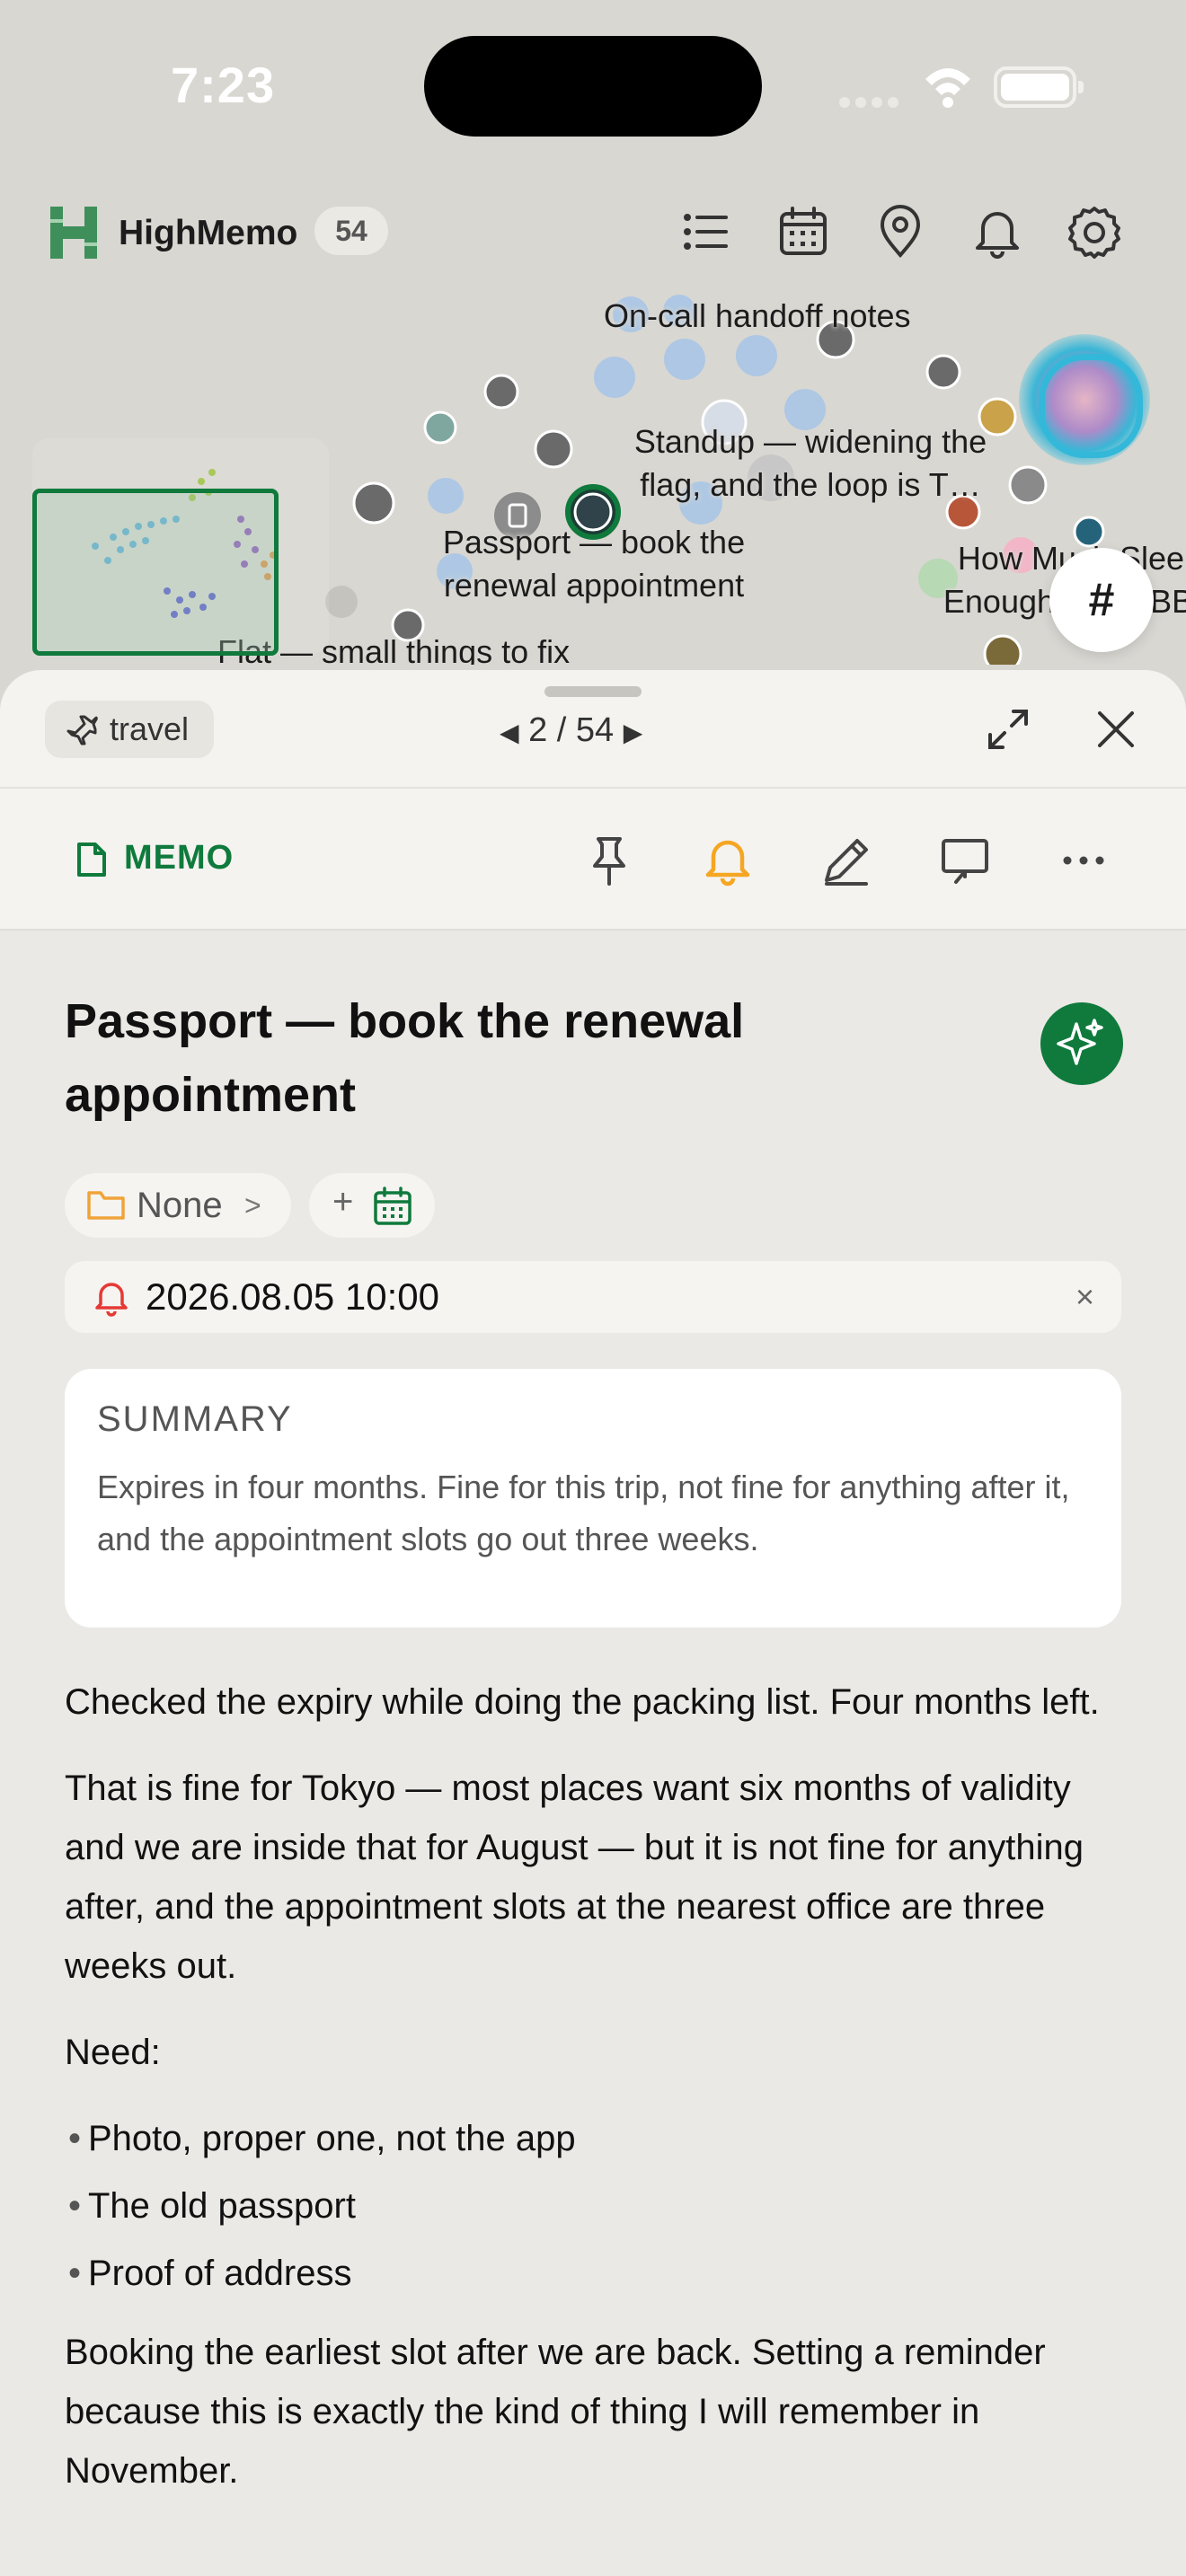  Describe the element at coordinates (372, 1205) in the screenshot. I see `add-date-chip: +` at that location.